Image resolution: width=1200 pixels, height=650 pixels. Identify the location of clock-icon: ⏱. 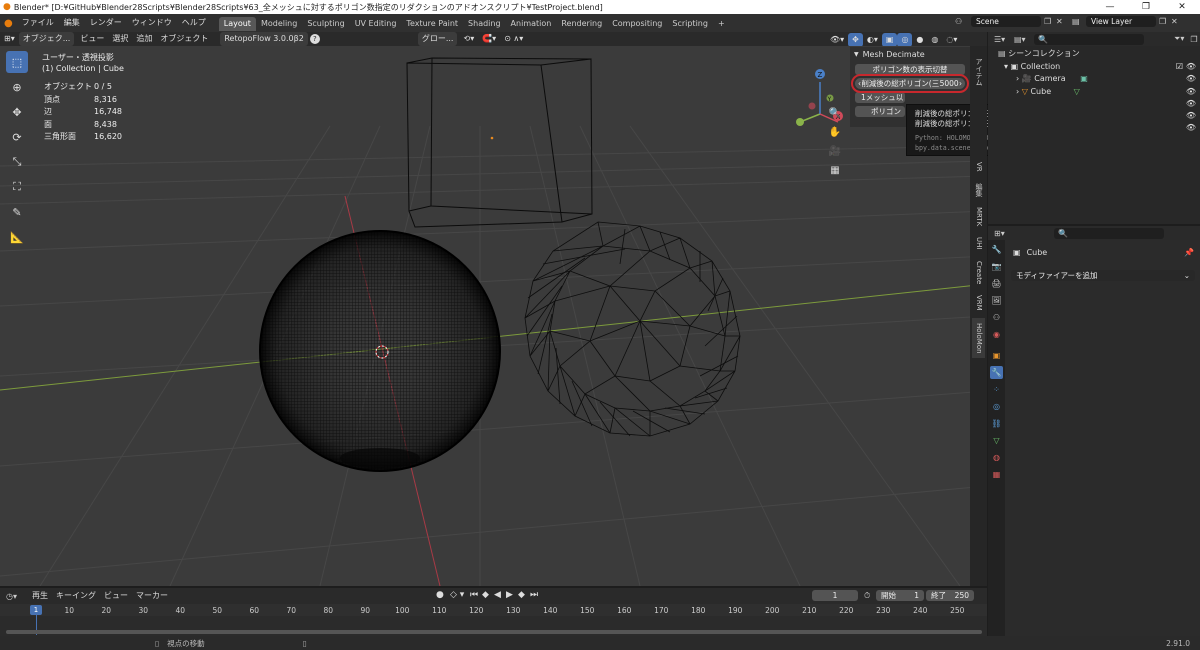
(870, 596).